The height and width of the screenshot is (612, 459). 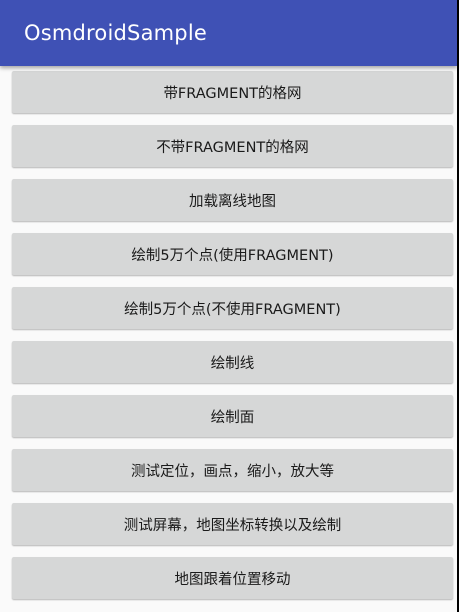 What do you see at coordinates (232, 146) in the screenshot?
I see `grid-without-fragment-button: 不带FRAGMENT的格网` at bounding box center [232, 146].